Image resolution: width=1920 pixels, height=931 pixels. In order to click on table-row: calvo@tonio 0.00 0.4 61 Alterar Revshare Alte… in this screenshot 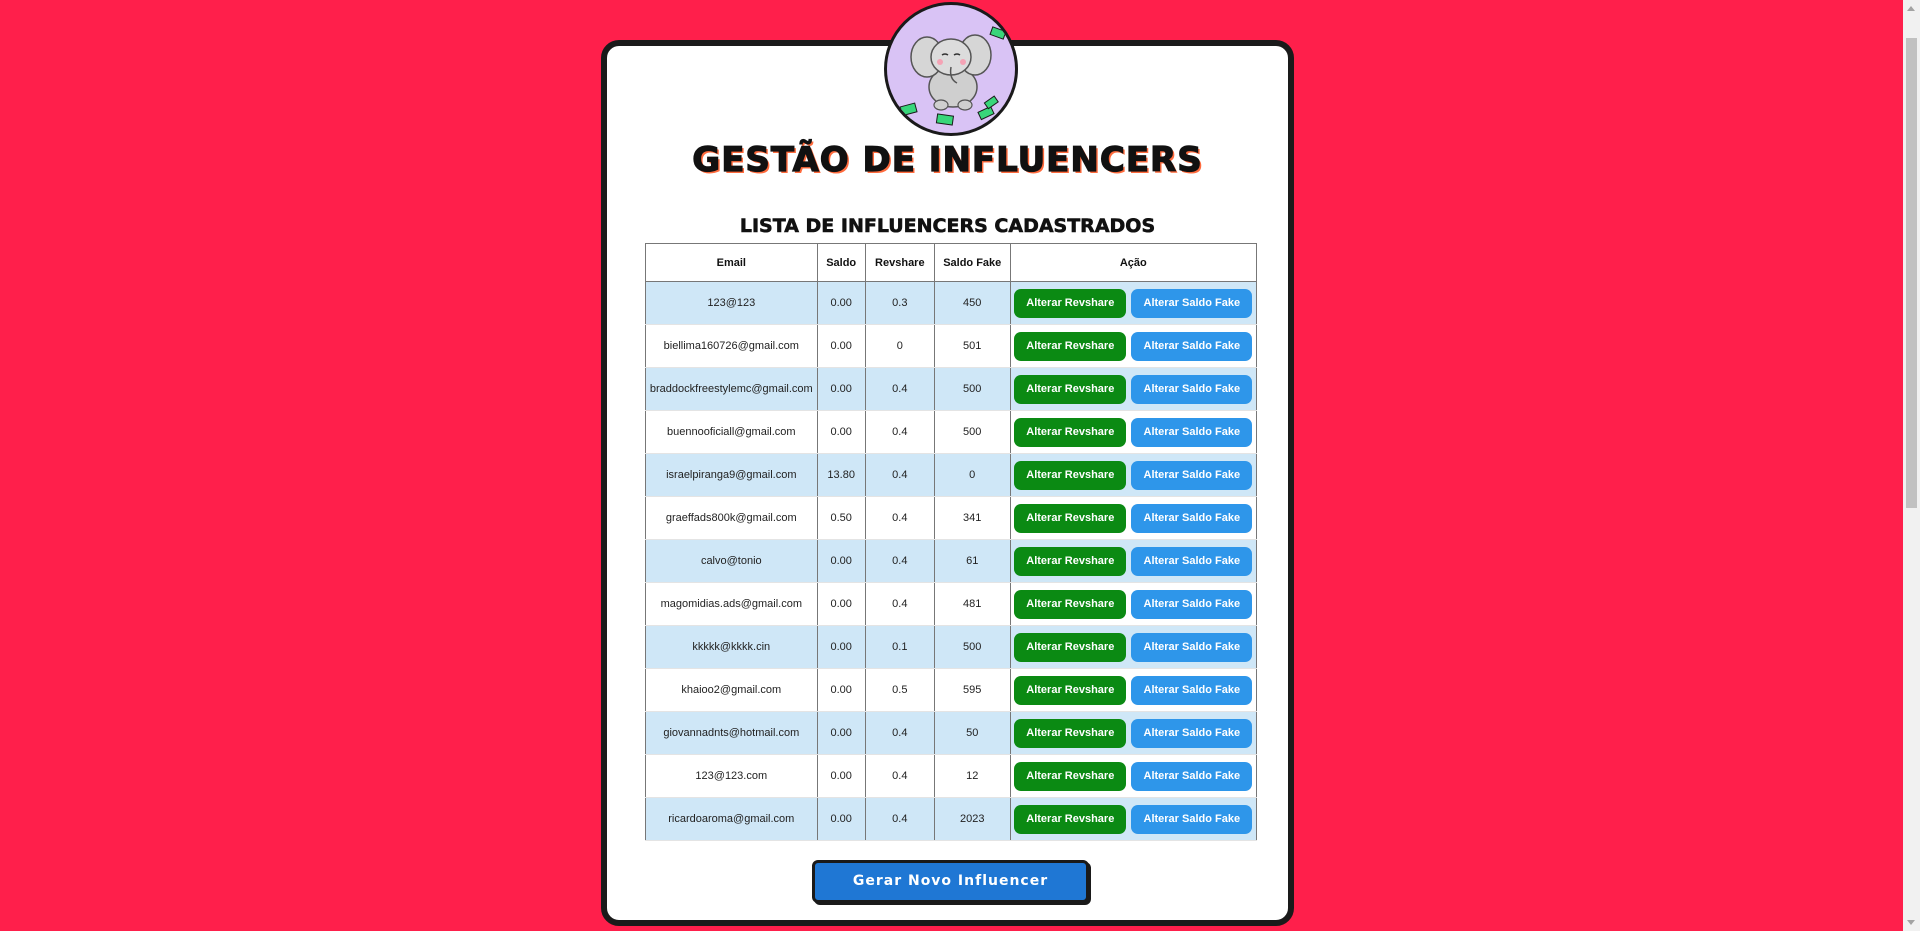, I will do `click(951, 561)`.